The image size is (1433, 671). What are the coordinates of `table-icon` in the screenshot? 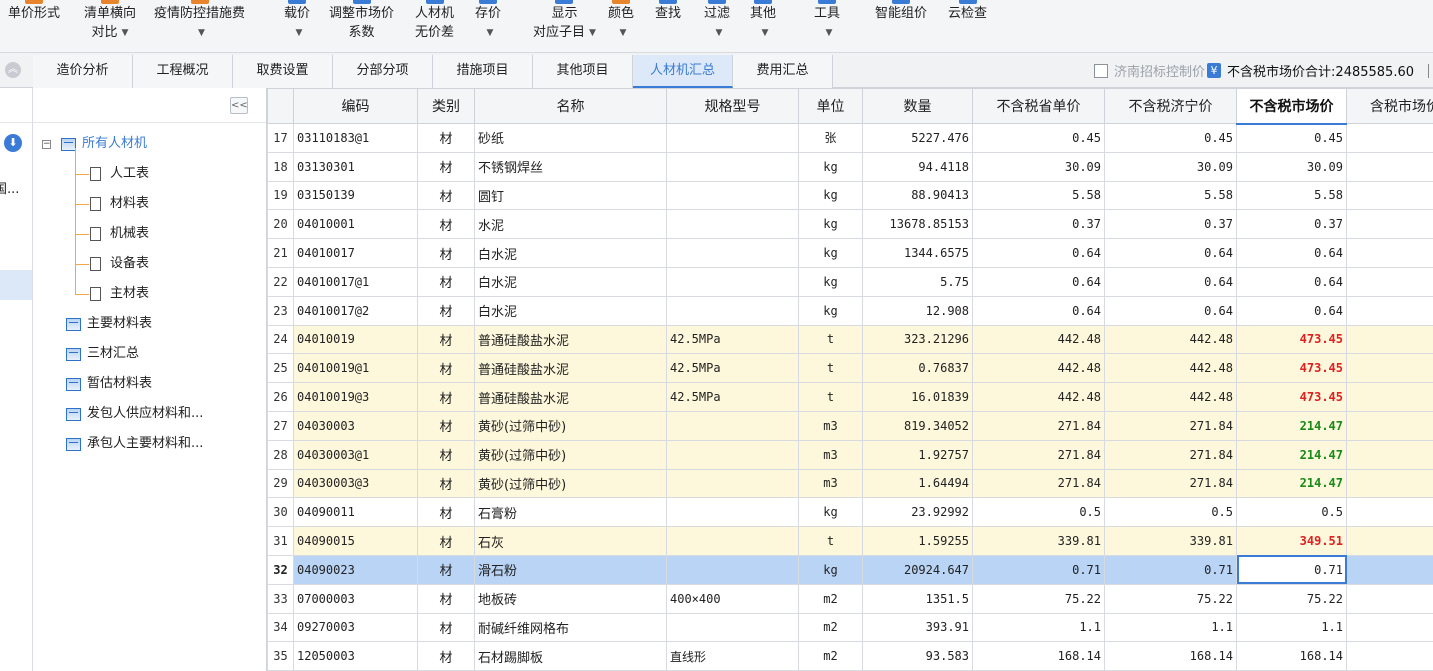 It's located at (73, 384).